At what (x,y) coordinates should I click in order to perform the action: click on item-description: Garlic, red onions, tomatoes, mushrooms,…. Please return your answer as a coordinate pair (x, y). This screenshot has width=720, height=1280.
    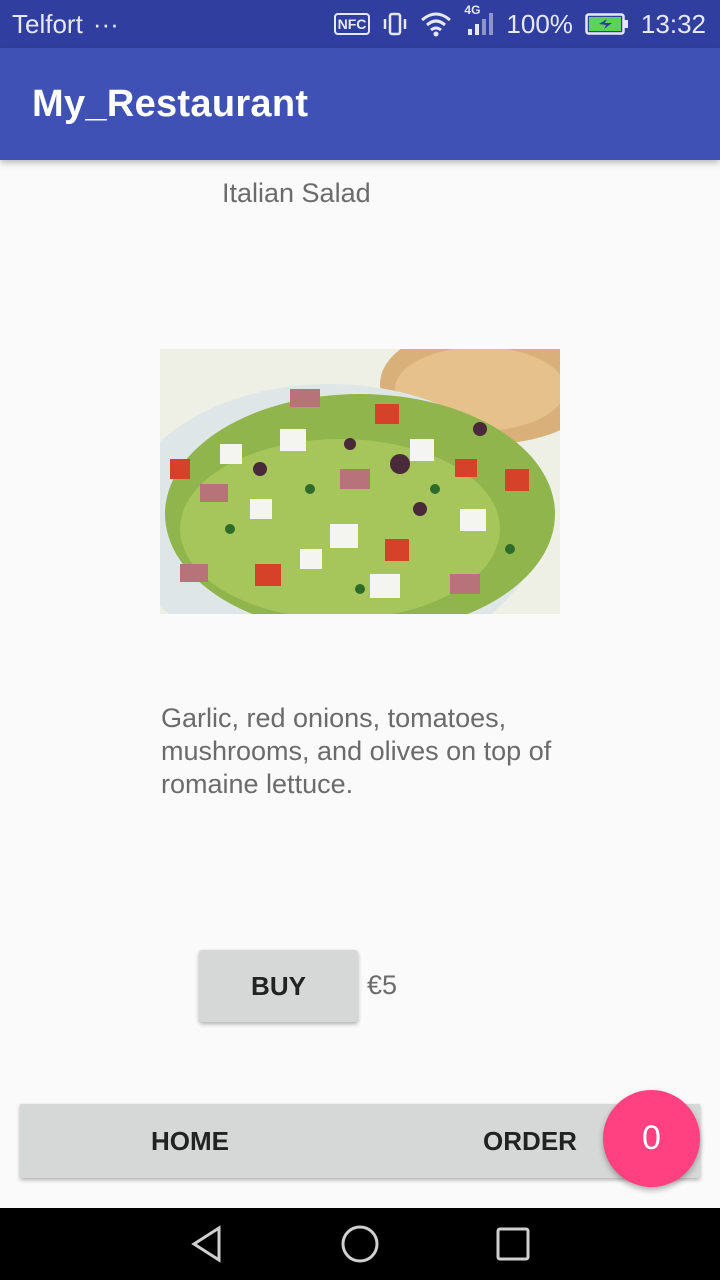
    Looking at the image, I should click on (356, 751).